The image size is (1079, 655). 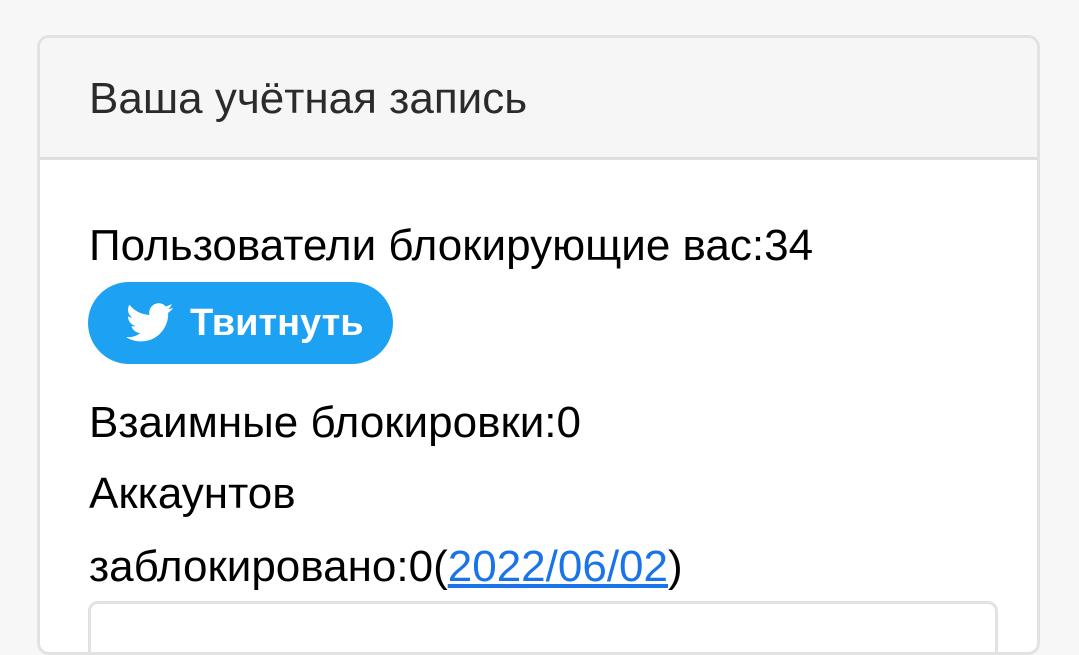 I want to click on mutual-blocks-line: Взаимные блокировки:0, so click(x=335, y=423).